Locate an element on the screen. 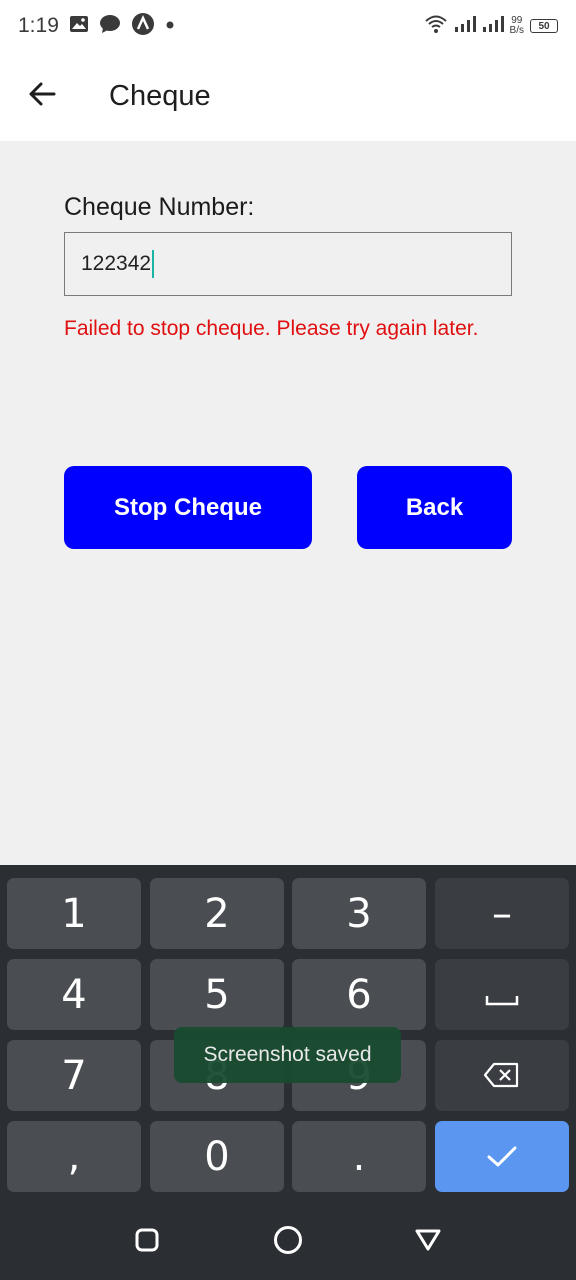 The height and width of the screenshot is (1280, 576). checkmark-icon is located at coordinates (502, 1156).